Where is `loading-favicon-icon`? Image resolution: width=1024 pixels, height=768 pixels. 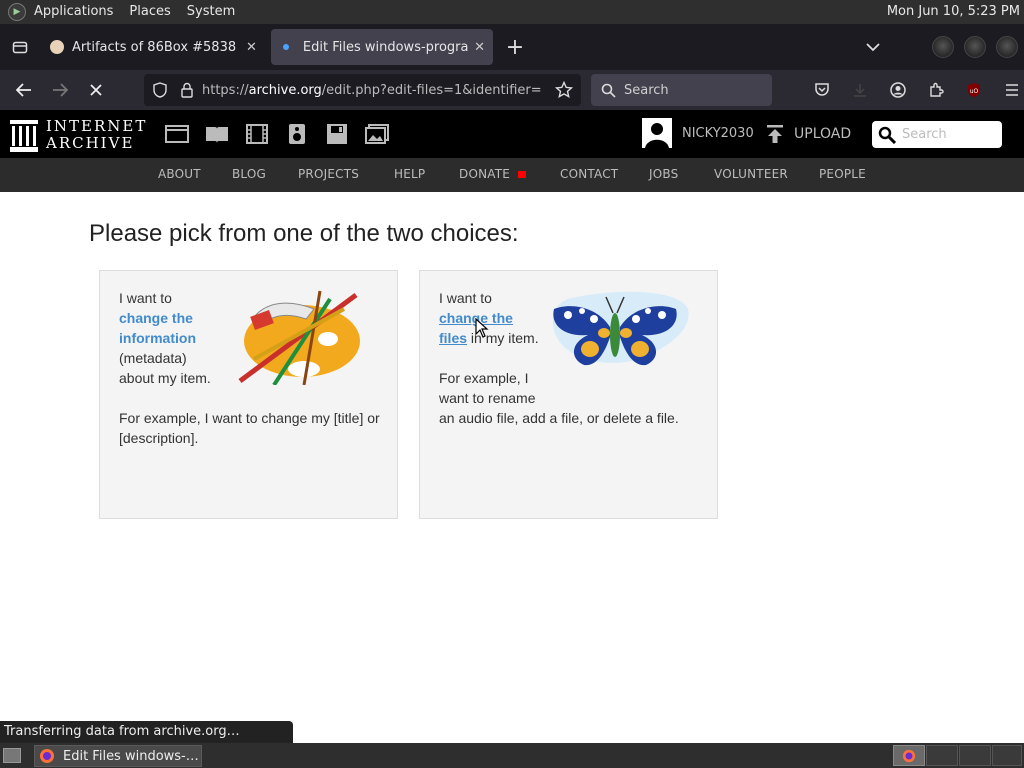
loading-favicon-icon is located at coordinates (286, 47).